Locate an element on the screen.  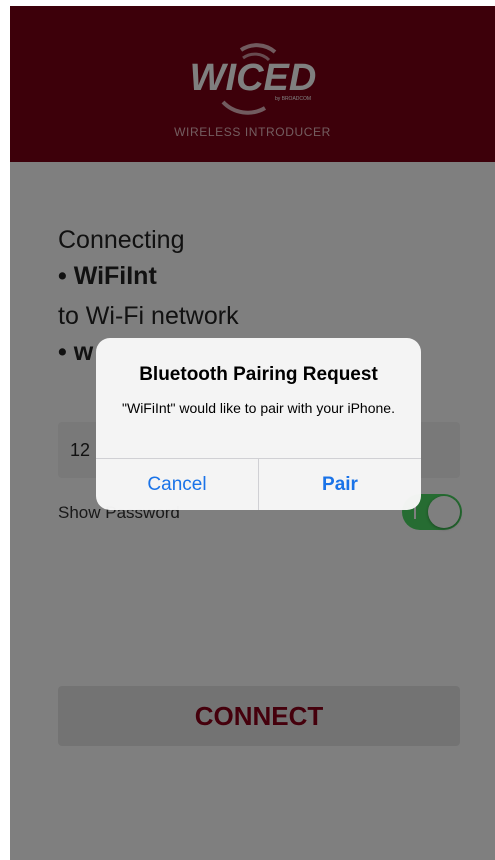
cancel-button: Cancel is located at coordinates (177, 484).